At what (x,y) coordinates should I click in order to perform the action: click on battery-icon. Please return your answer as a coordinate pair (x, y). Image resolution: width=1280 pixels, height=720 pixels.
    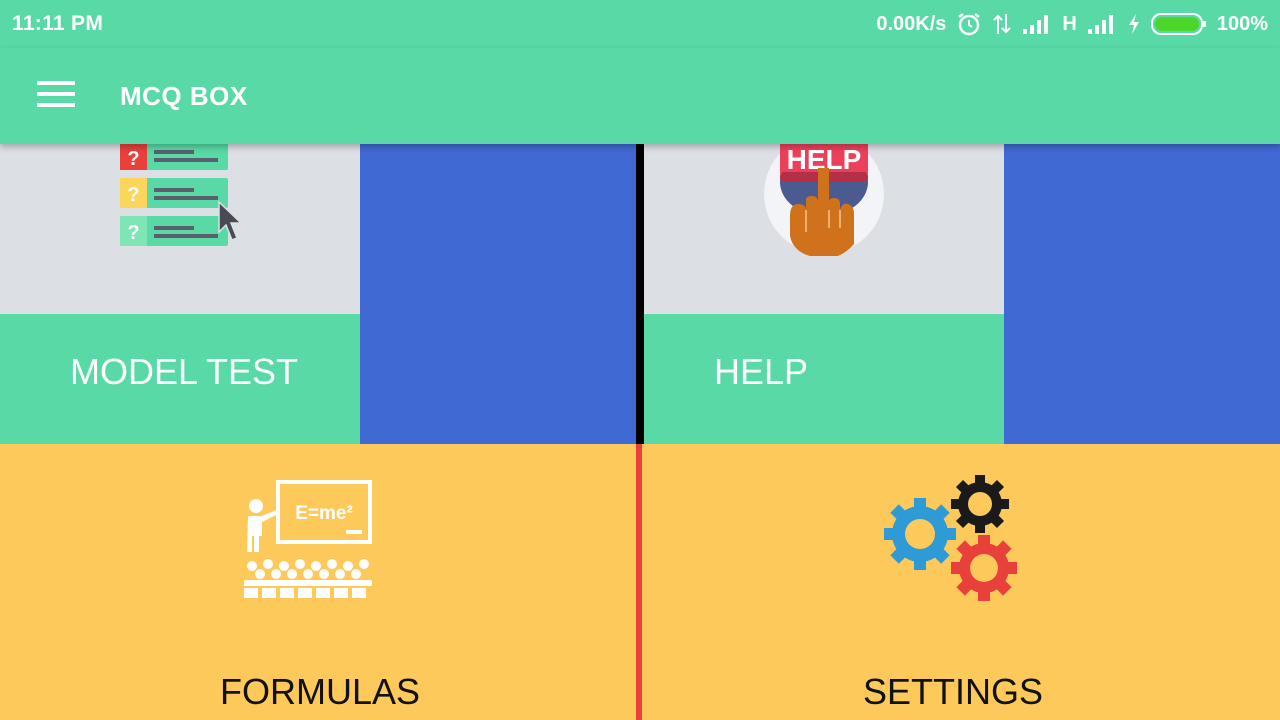
    Looking at the image, I should click on (1178, 24).